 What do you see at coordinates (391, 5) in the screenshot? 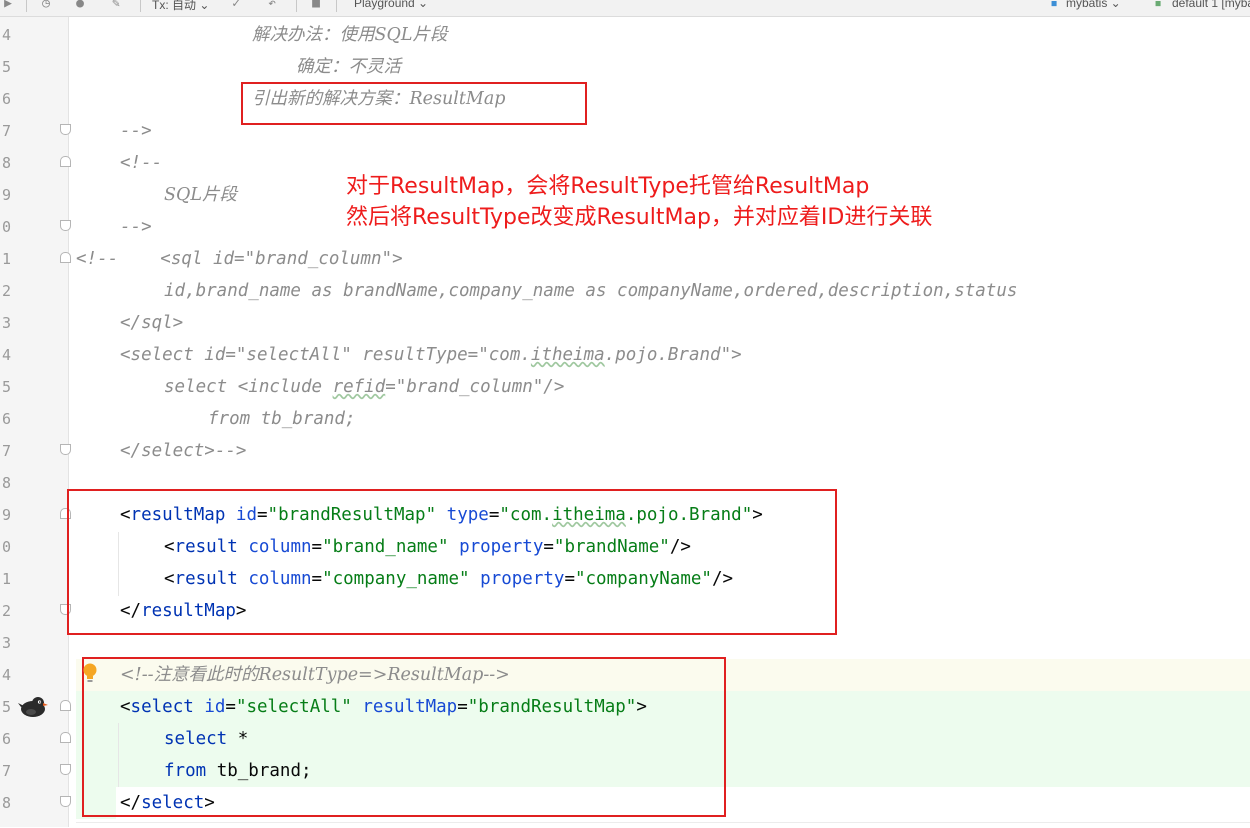
I see `playground-dropdown: Playground ⌄` at bounding box center [391, 5].